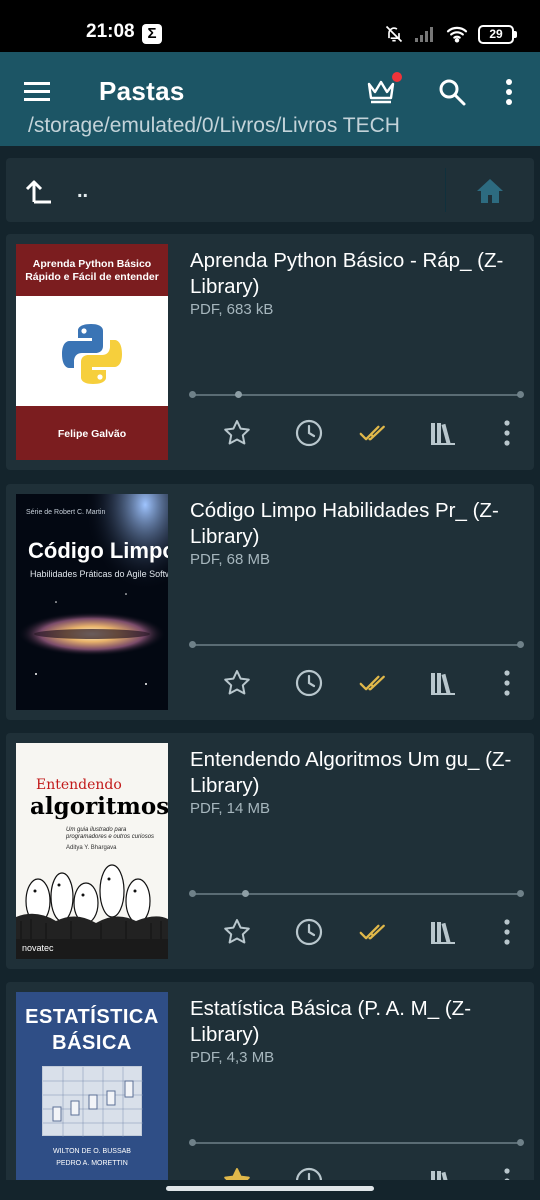  I want to click on book-title: Código Limpo Habilidades Pr_ (Z-Library), so click(360, 524).